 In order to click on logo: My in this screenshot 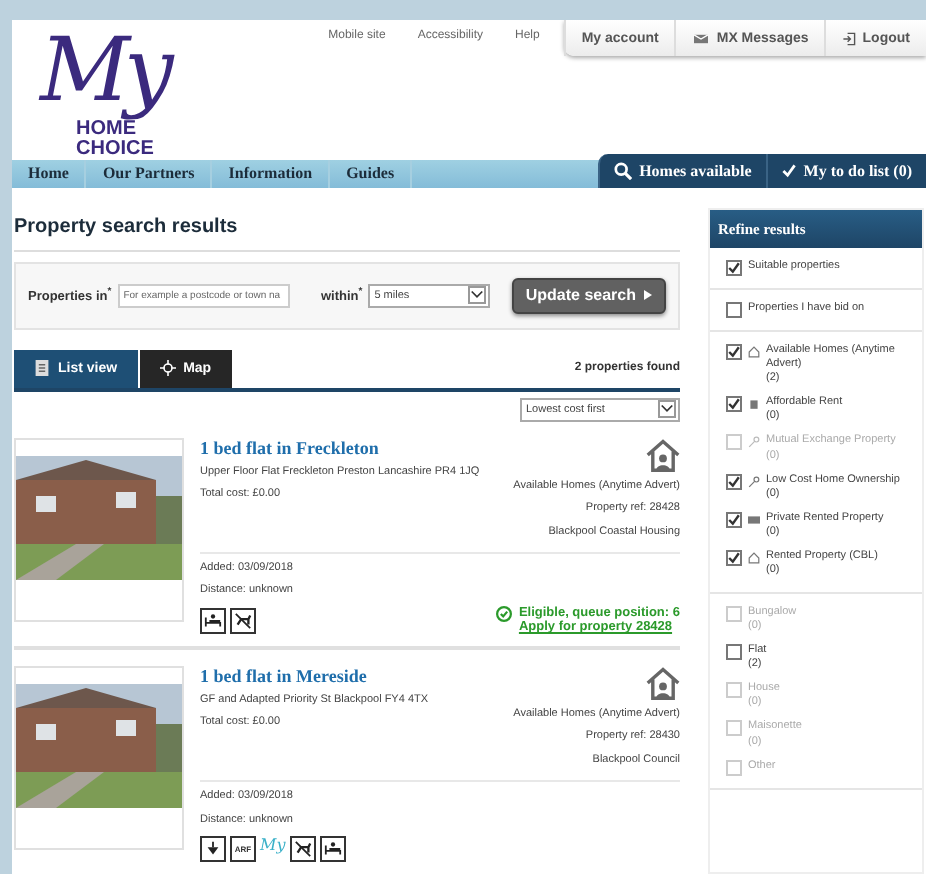, I will do `click(273, 847)`.